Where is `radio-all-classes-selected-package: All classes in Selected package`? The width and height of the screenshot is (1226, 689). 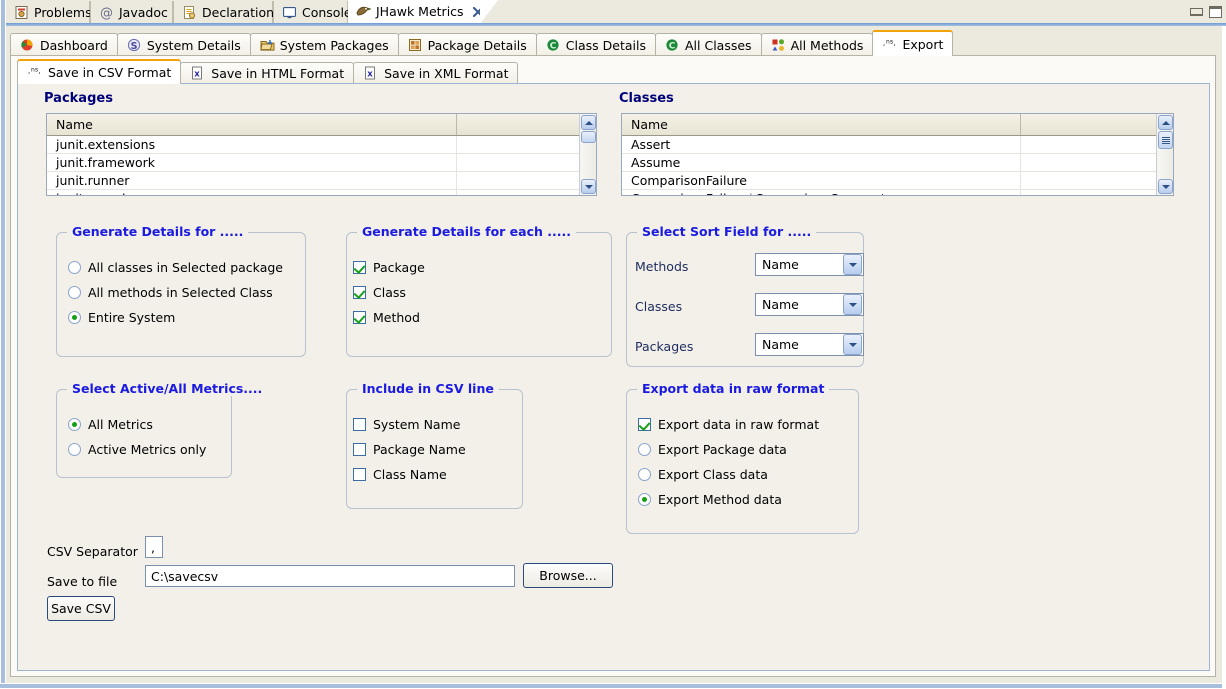 radio-all-classes-selected-package: All classes in Selected package is located at coordinates (175, 267).